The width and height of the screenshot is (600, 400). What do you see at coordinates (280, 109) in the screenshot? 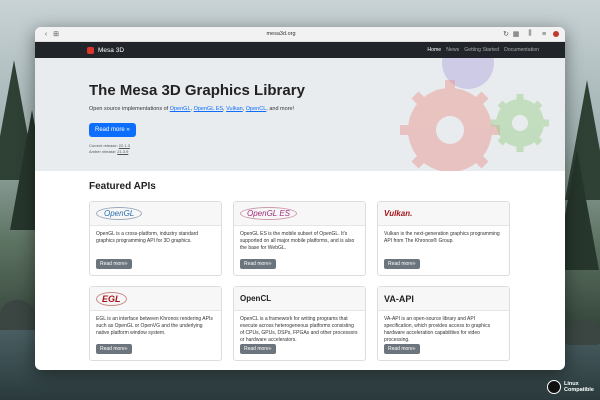
I see `lead-suffix: , and more!` at bounding box center [280, 109].